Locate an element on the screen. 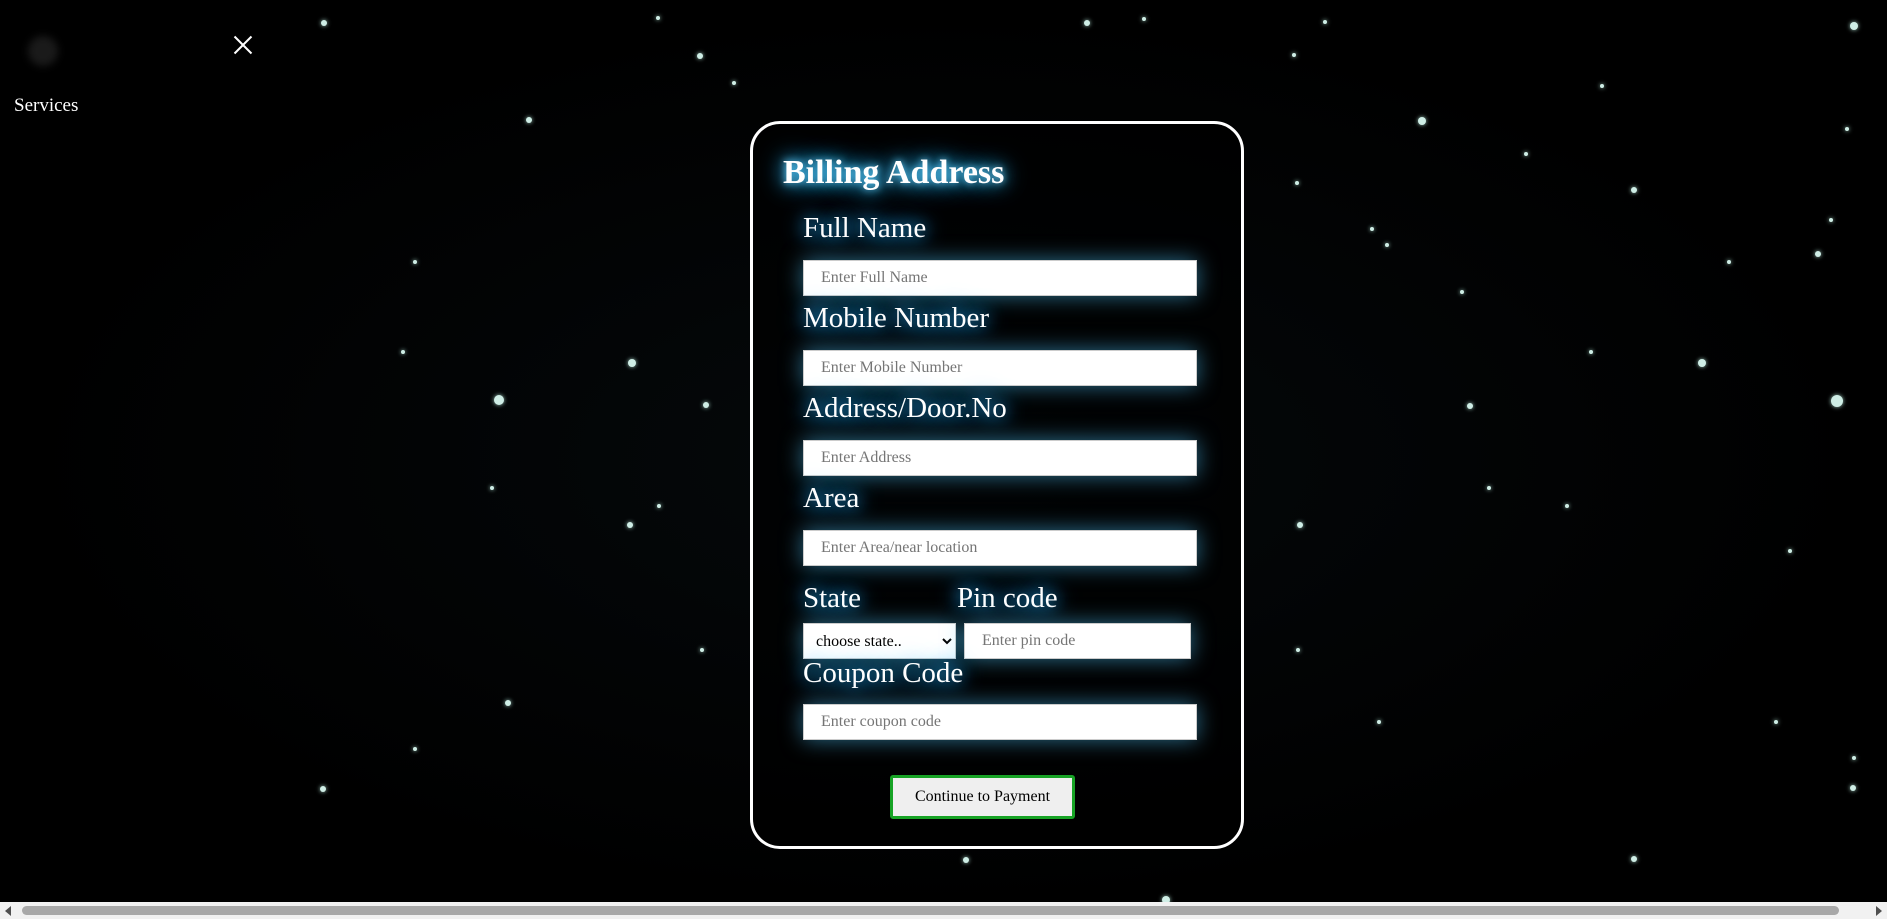 This screenshot has width=1887, height=919. horizontal-scrollbar is located at coordinates (943, 910).